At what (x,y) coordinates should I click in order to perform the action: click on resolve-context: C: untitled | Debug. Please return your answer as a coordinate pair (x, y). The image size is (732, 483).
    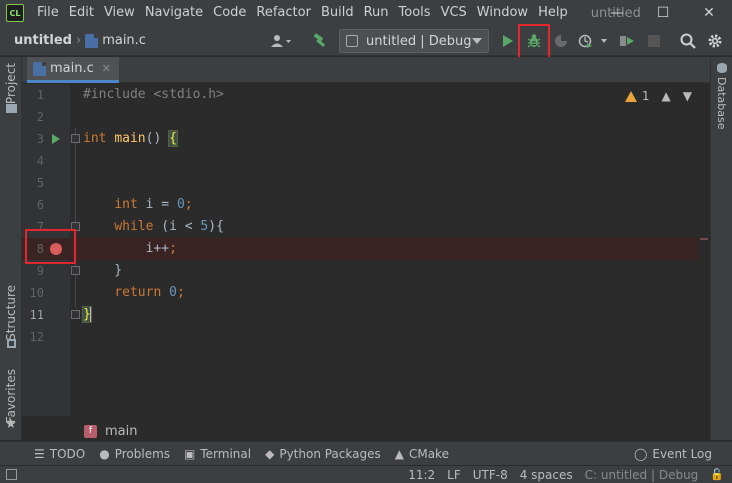
    Looking at the image, I should click on (642, 475).